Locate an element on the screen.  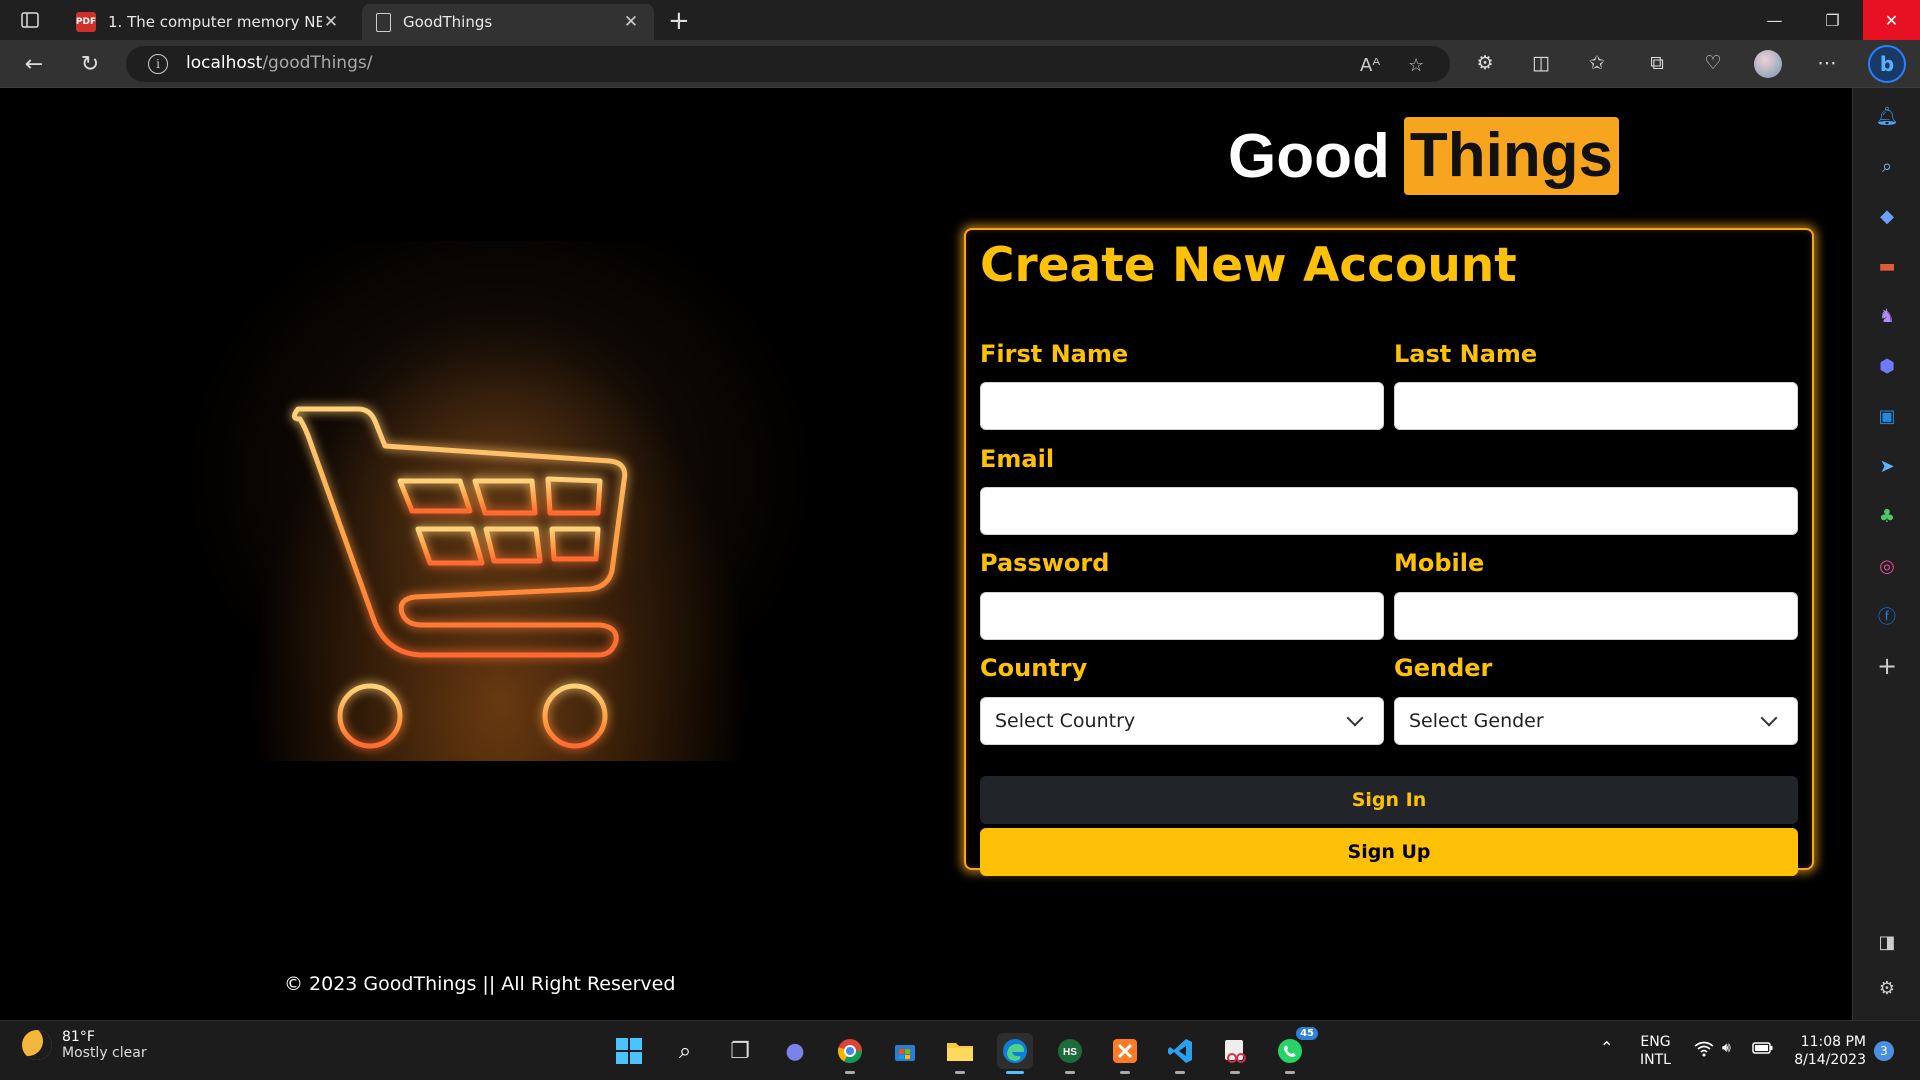
chrome-icon is located at coordinates (850, 1053).